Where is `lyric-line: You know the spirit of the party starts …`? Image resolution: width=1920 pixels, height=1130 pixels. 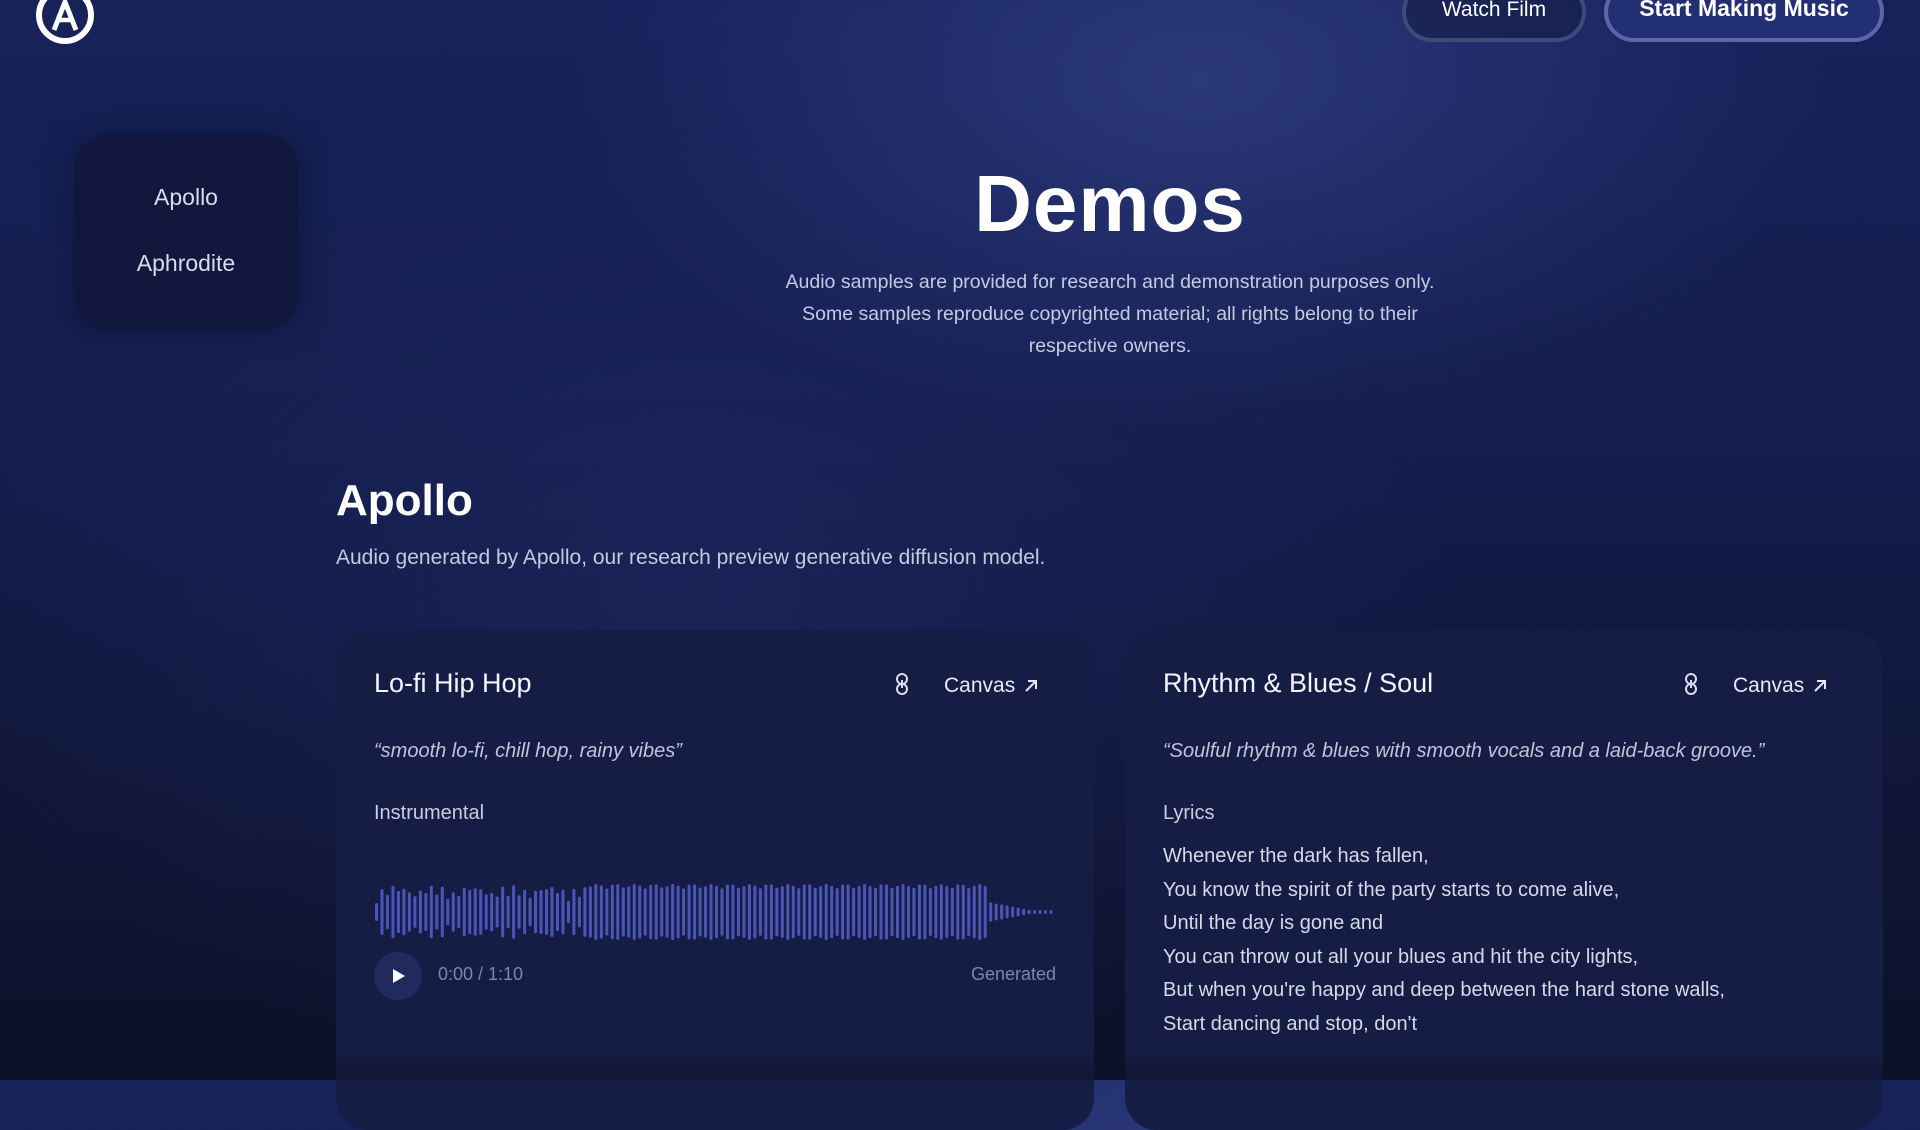 lyric-line: You know the spirit of the party starts … is located at coordinates (1391, 889).